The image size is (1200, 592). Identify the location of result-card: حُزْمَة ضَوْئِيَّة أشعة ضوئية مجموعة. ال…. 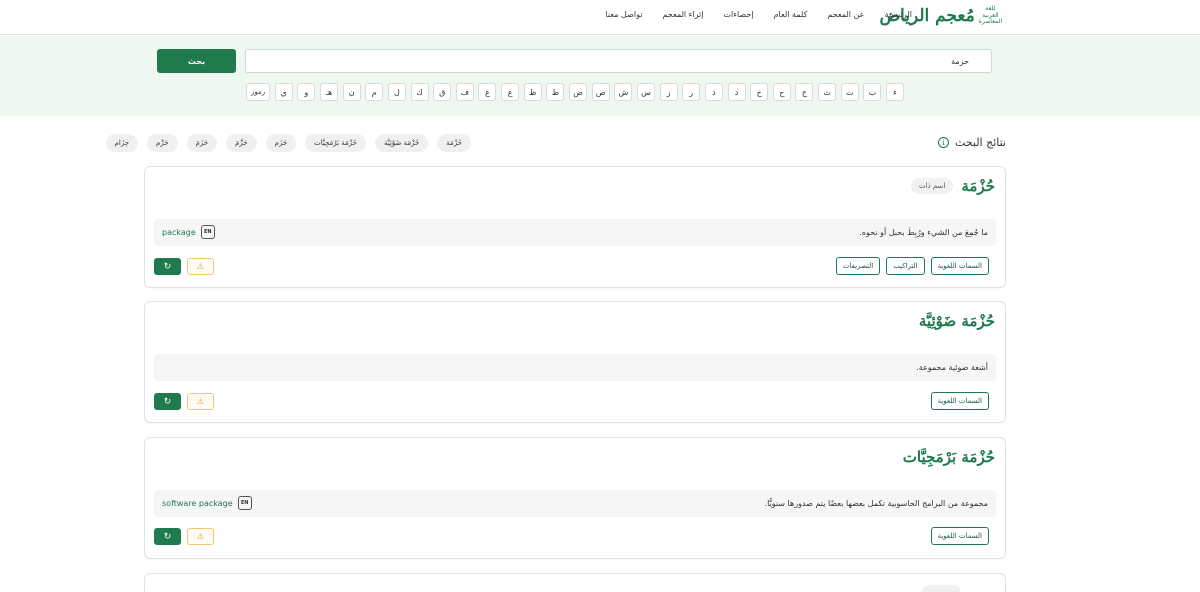
(575, 362).